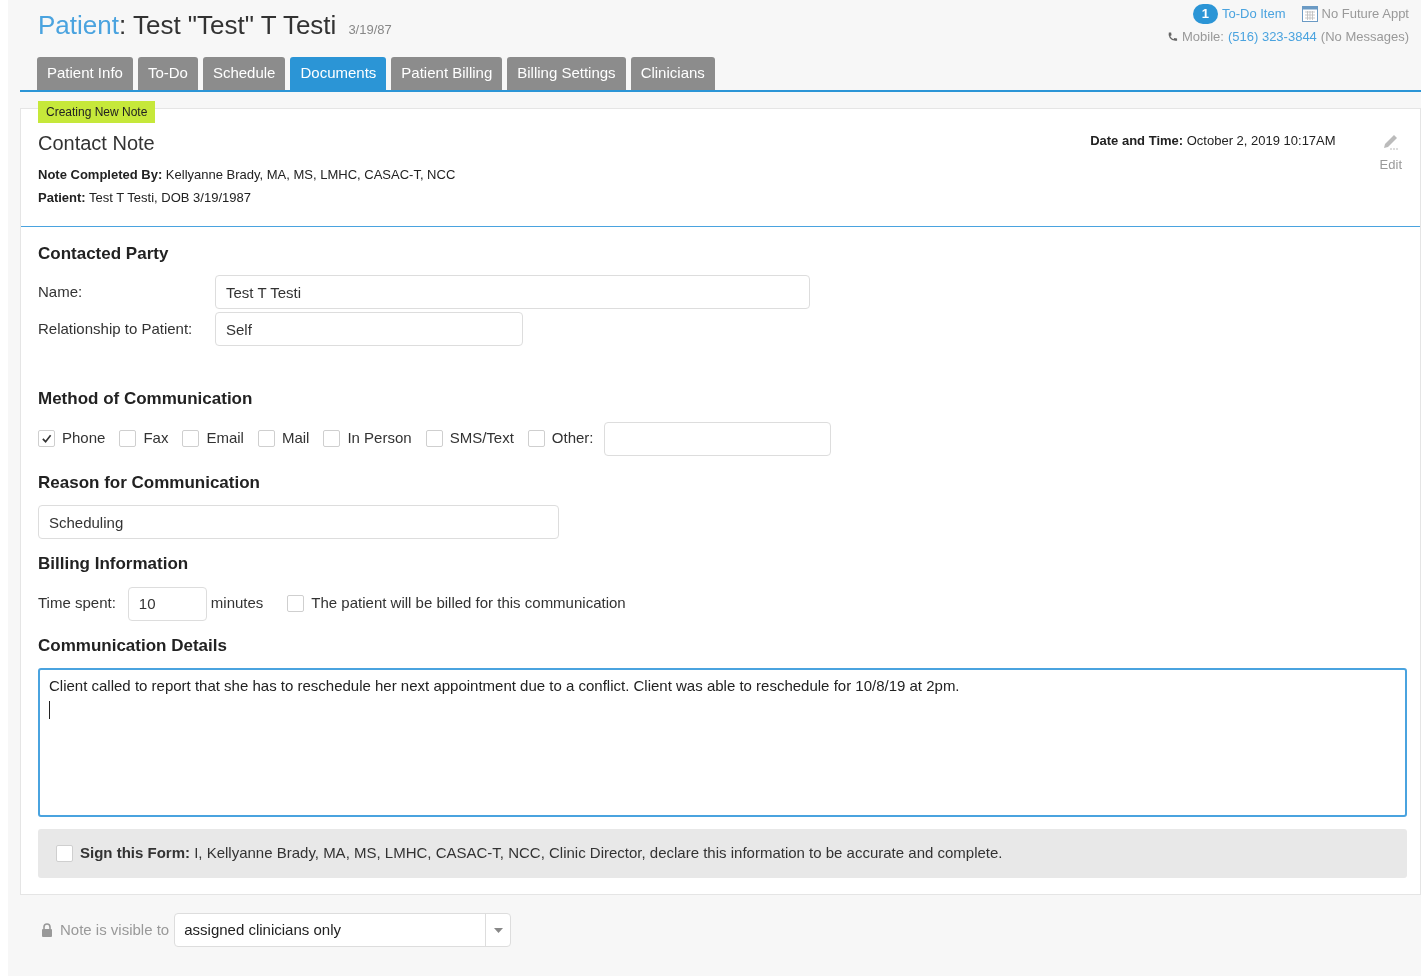 This screenshot has width=1421, height=976. What do you see at coordinates (244, 73) in the screenshot?
I see `tab: Schedule` at bounding box center [244, 73].